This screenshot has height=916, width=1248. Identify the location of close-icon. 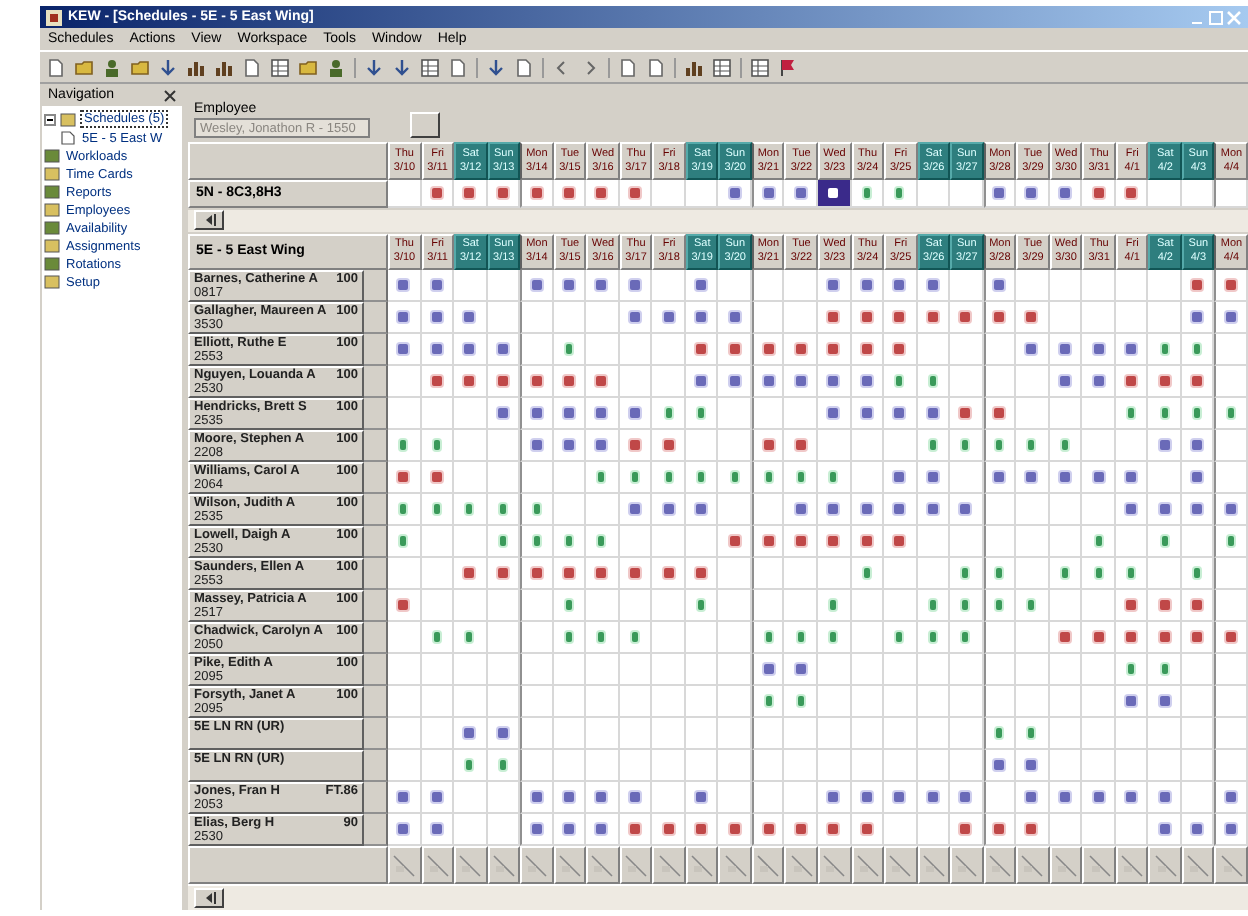
(170, 95).